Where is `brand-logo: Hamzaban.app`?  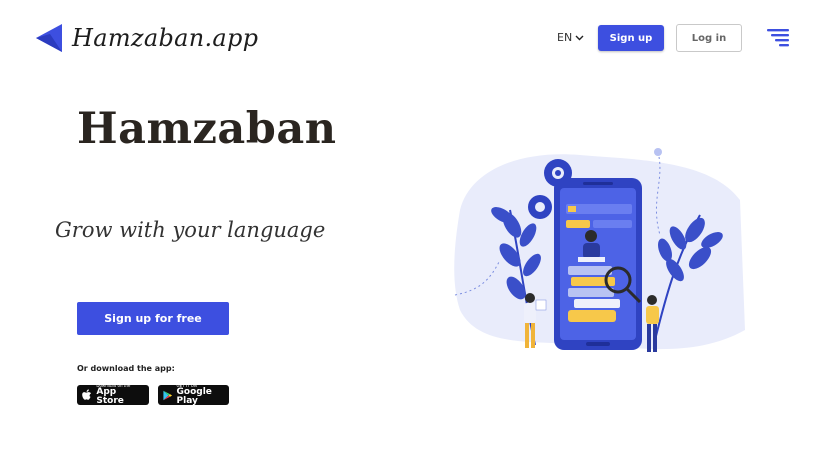 brand-logo: Hamzaban.app is located at coordinates (147, 38).